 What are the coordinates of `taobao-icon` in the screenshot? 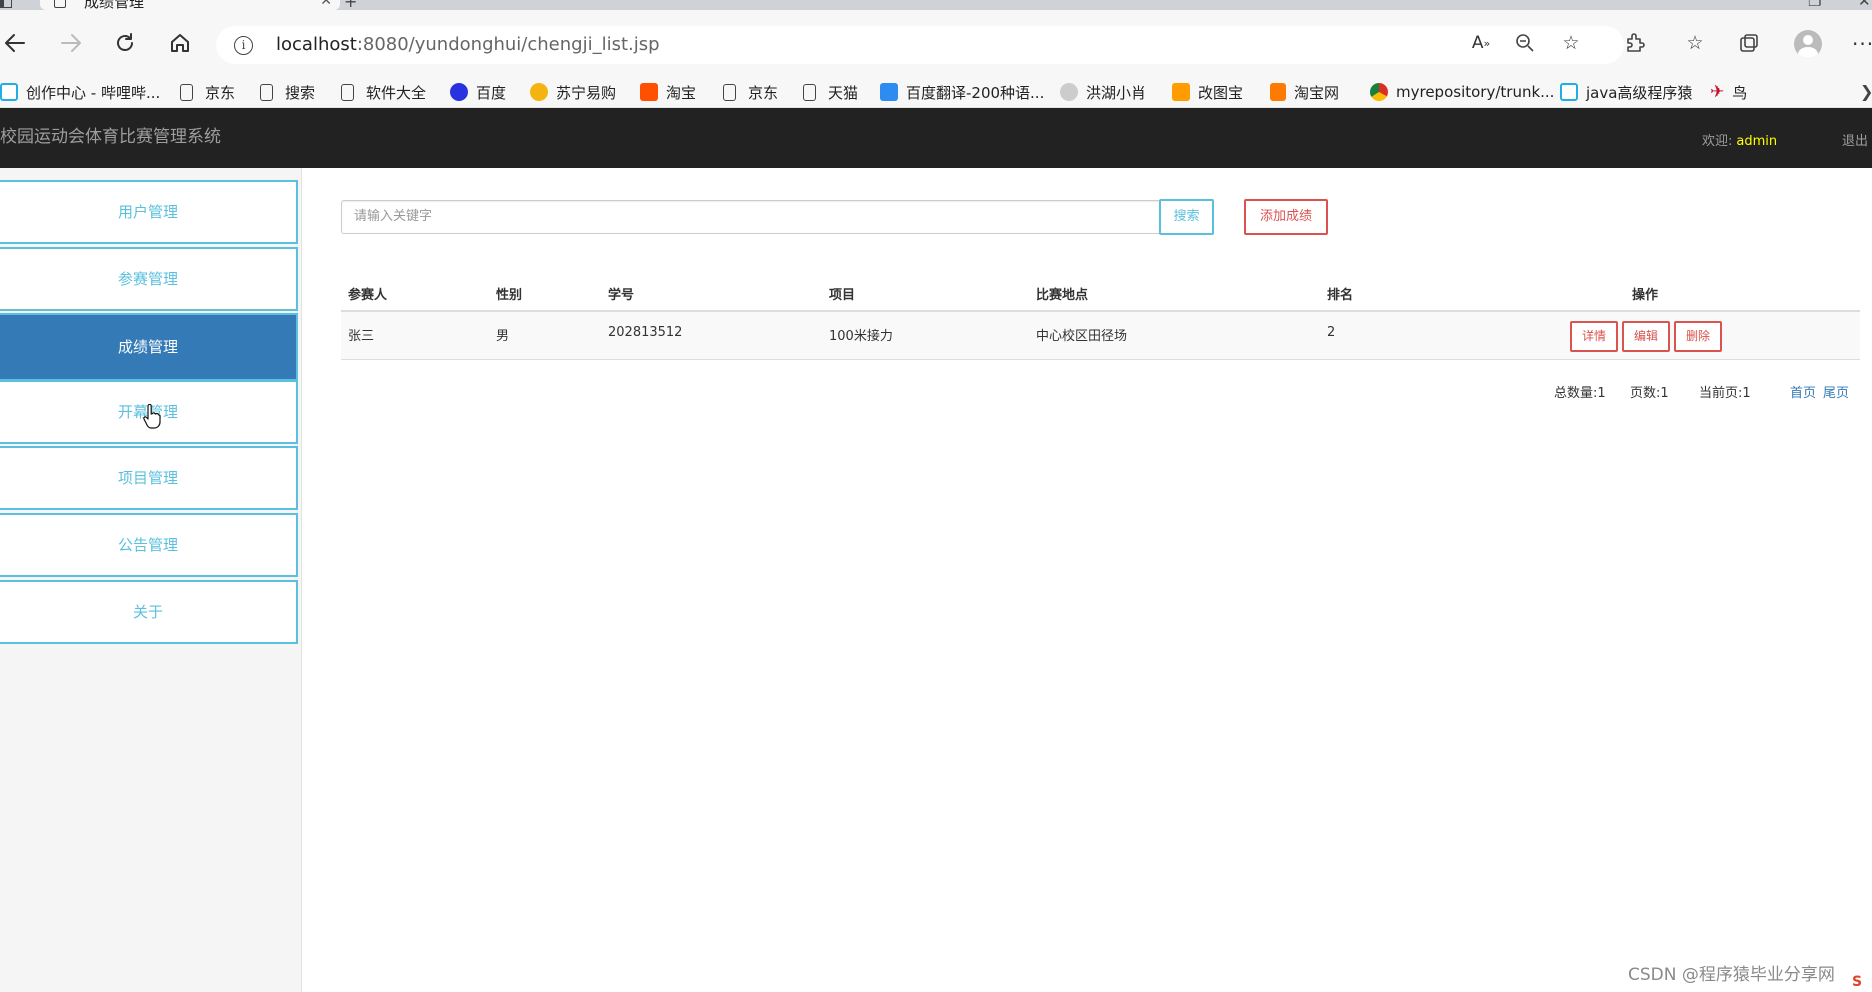 It's located at (649, 92).